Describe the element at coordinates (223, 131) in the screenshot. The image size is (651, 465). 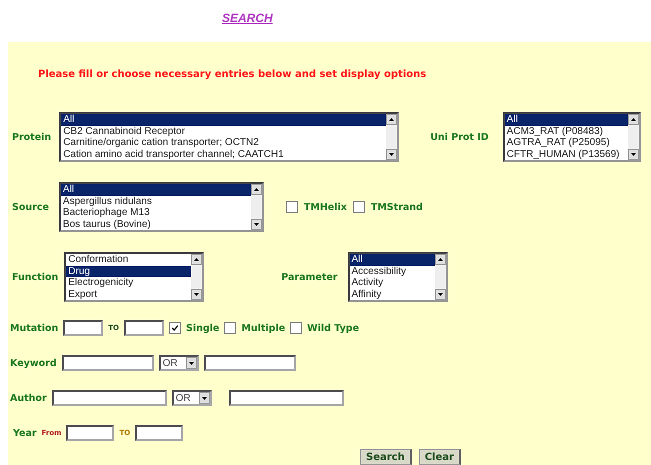
I see `list-option: CB2 Cannabinoid Receptor` at that location.